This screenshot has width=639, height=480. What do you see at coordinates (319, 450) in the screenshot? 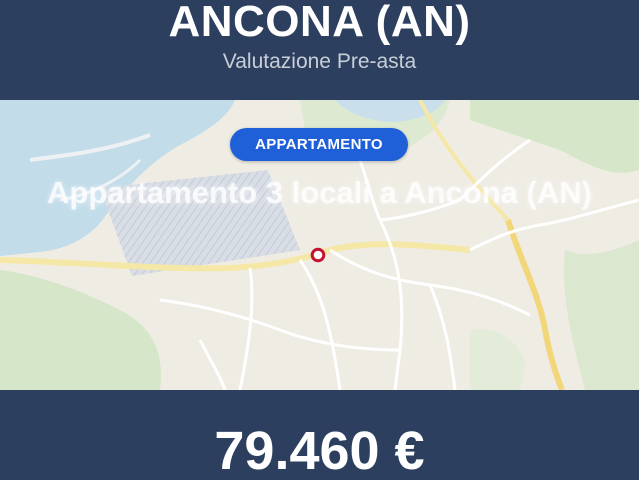
I see `price-amount: 79.460 €` at bounding box center [319, 450].